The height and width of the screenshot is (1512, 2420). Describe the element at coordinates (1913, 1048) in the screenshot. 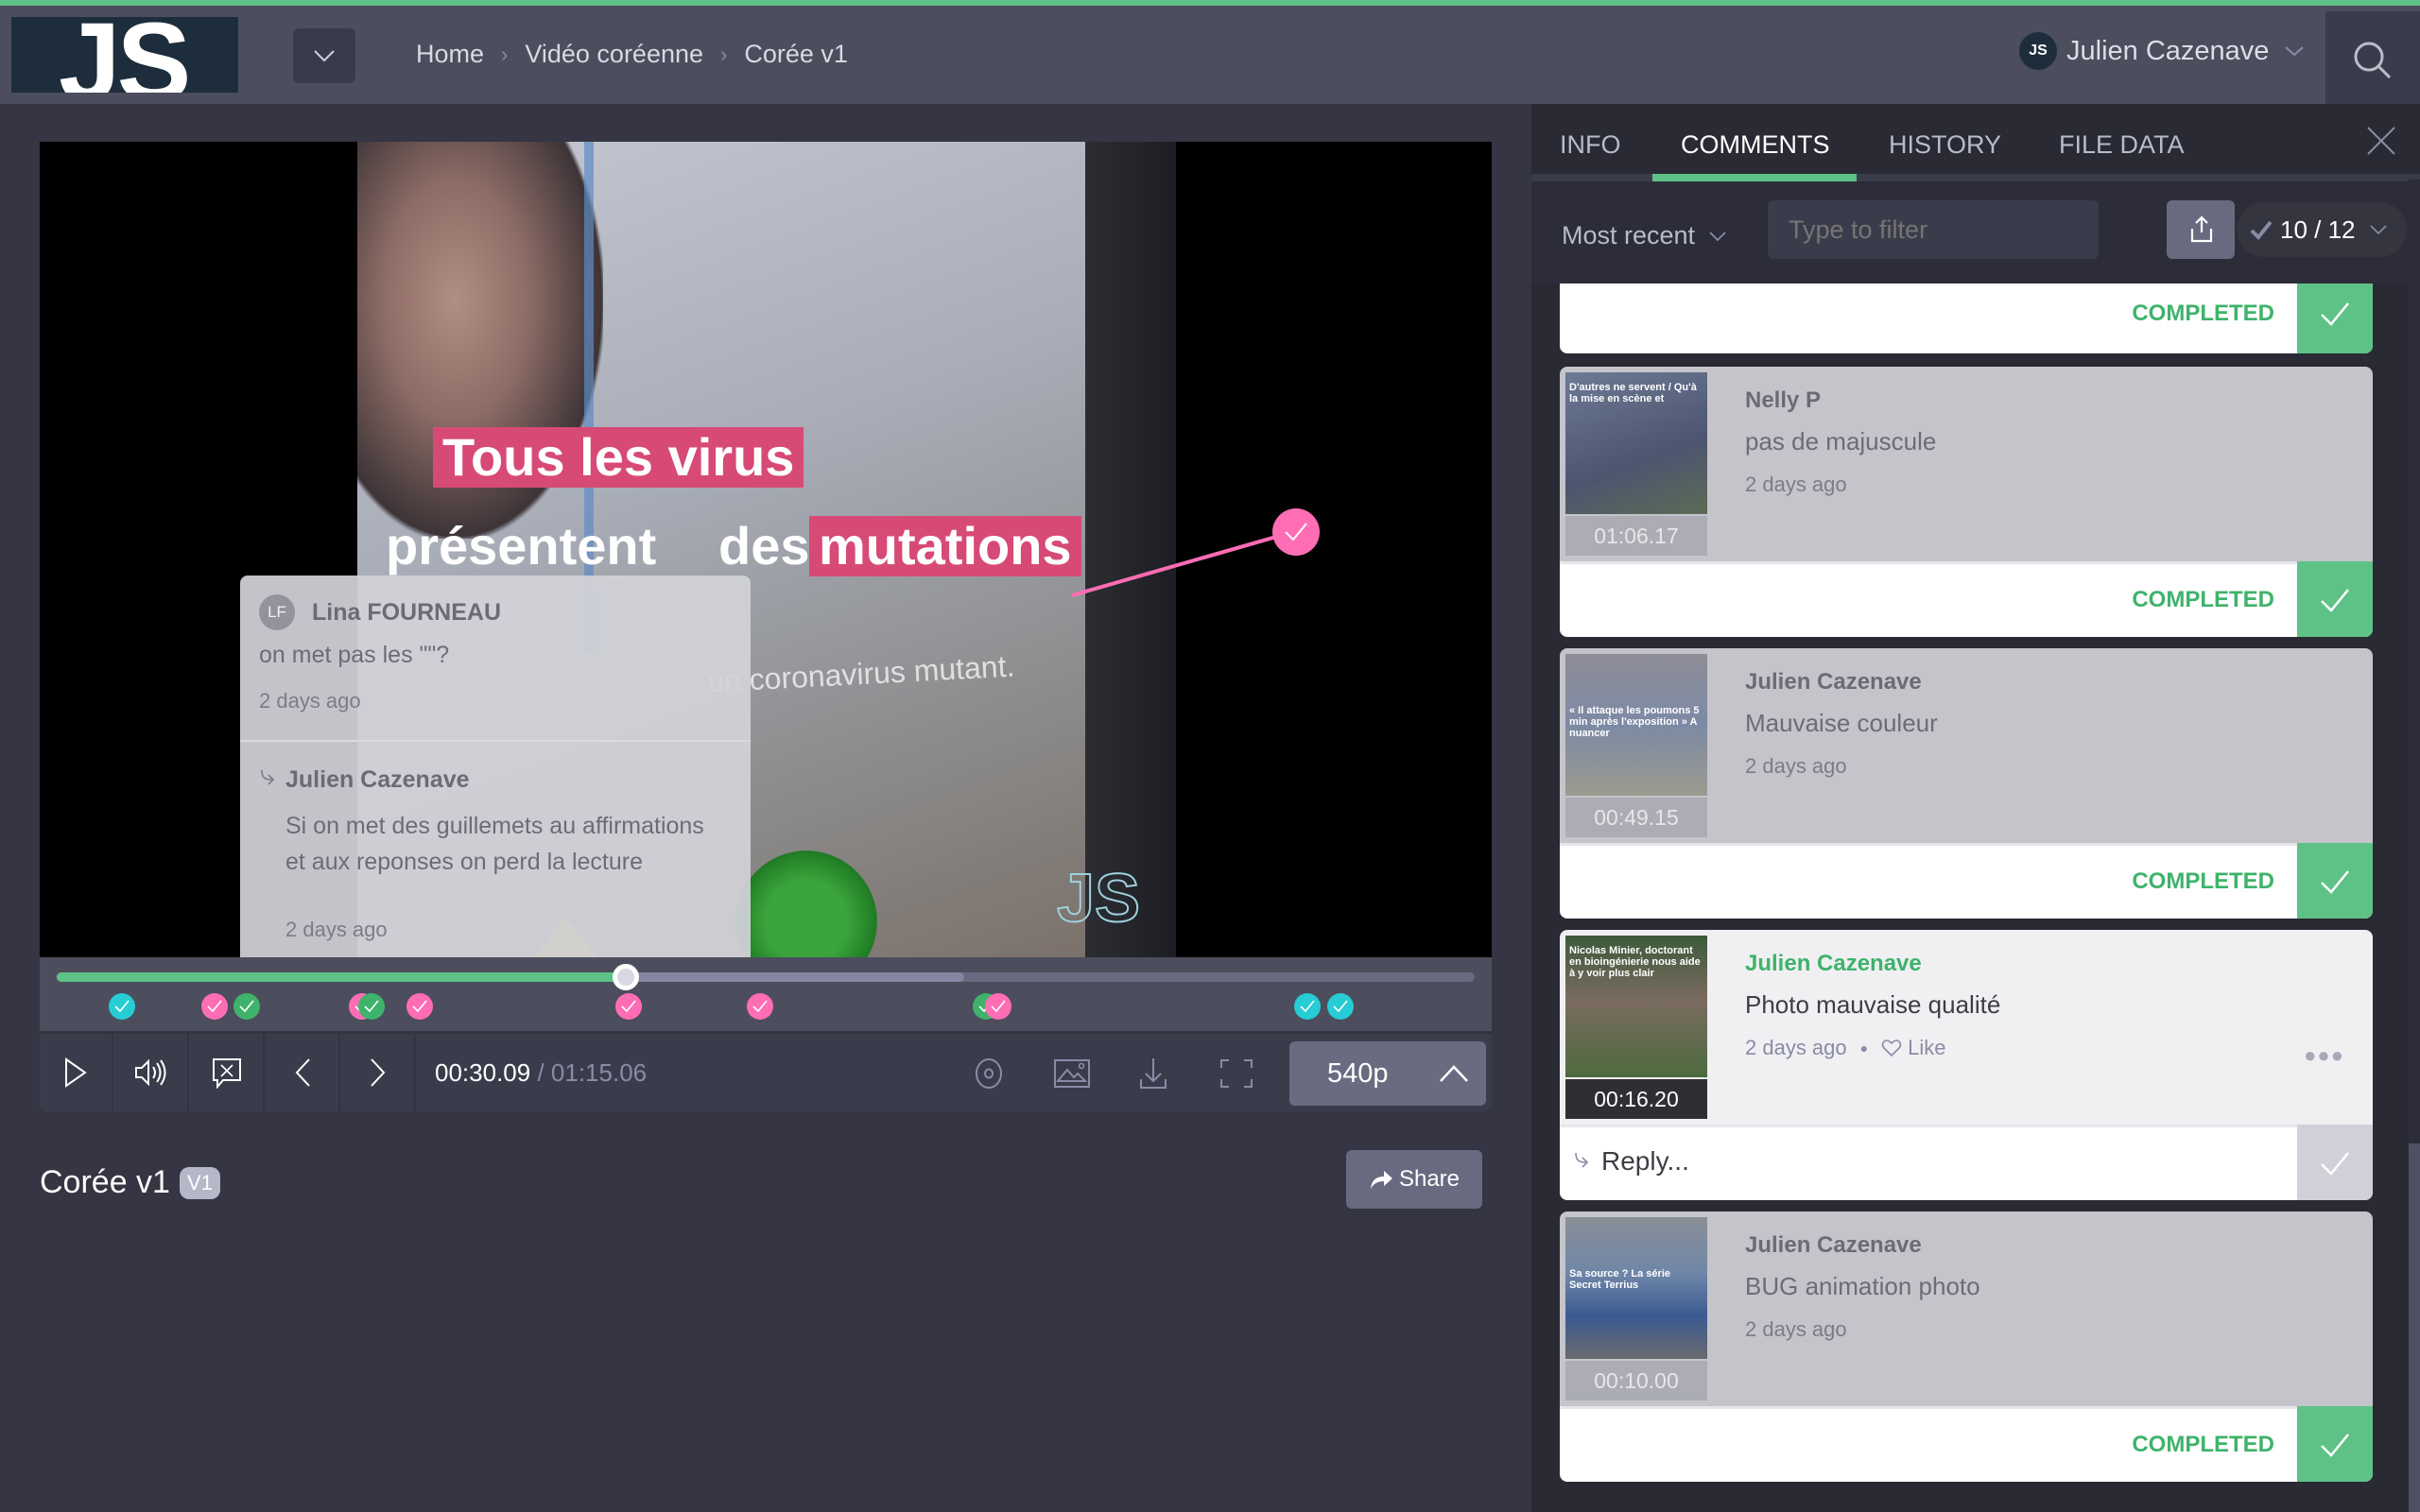

I see `like-button: Like` at that location.